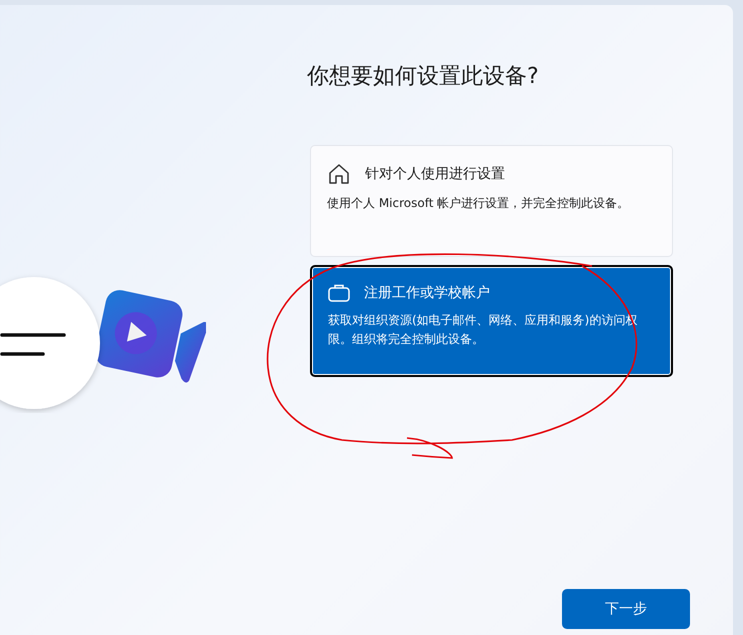 The width and height of the screenshot is (743, 635). Describe the element at coordinates (423, 77) in the screenshot. I see `page-title: 你想要如何设置此设备?` at that location.